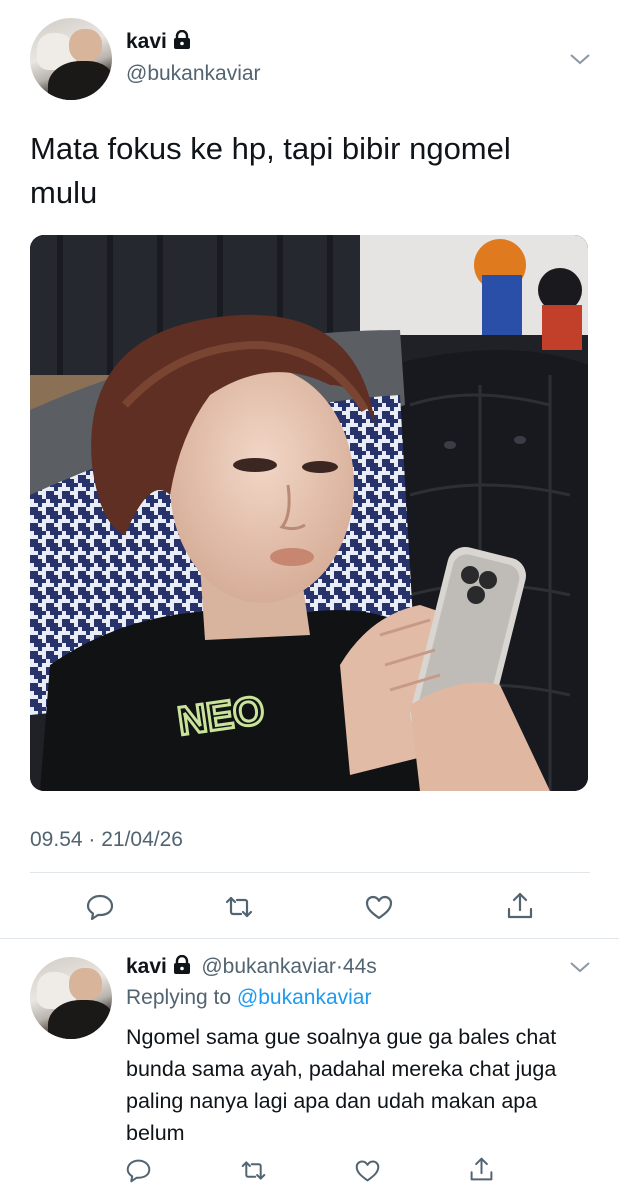 The image size is (619, 1199). I want to click on replying-to: Replying to @bukankaviar, so click(248, 998).